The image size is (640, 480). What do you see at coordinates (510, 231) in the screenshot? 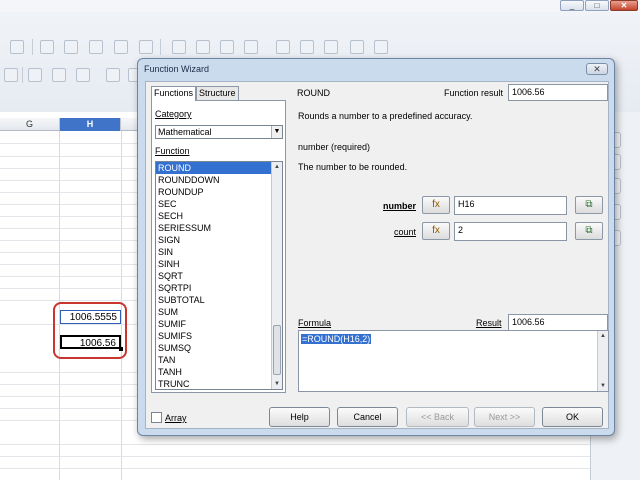
I see `argument-field-count: 2` at bounding box center [510, 231].